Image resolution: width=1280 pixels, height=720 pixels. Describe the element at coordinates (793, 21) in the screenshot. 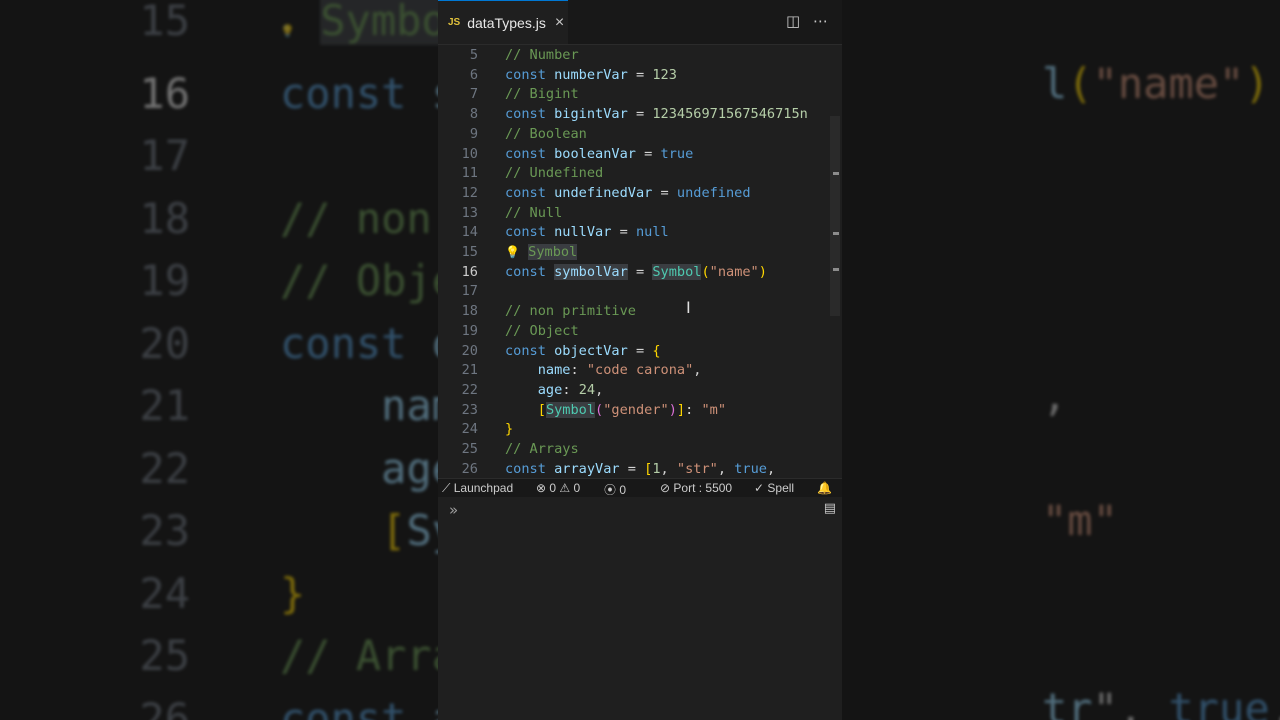

I see `split-editor-icon: ◫` at that location.